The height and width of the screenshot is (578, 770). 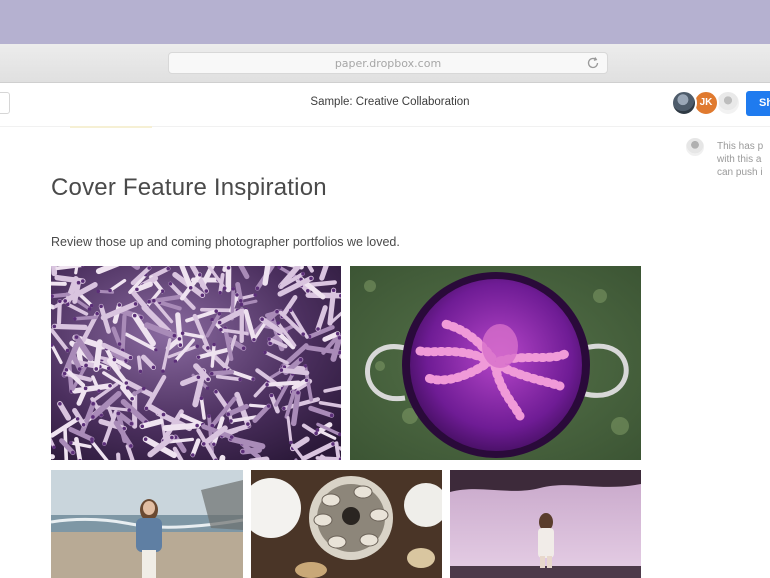 I want to click on sunset-image, so click(x=545, y=524).